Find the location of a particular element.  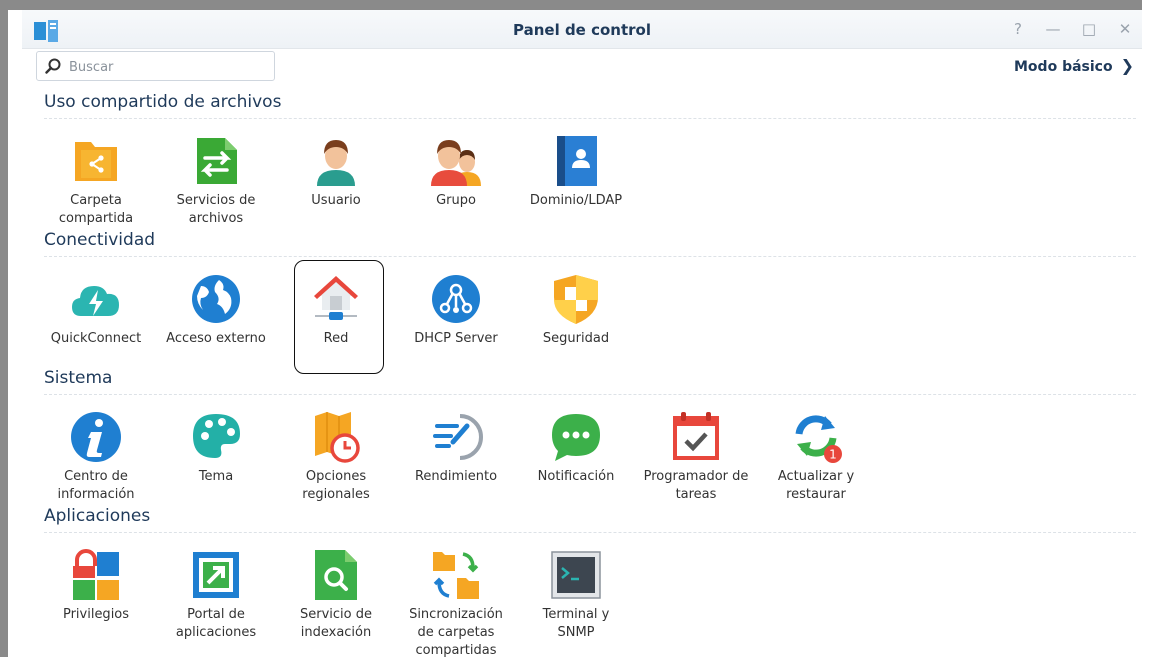

group-icon is located at coordinates (456, 163).